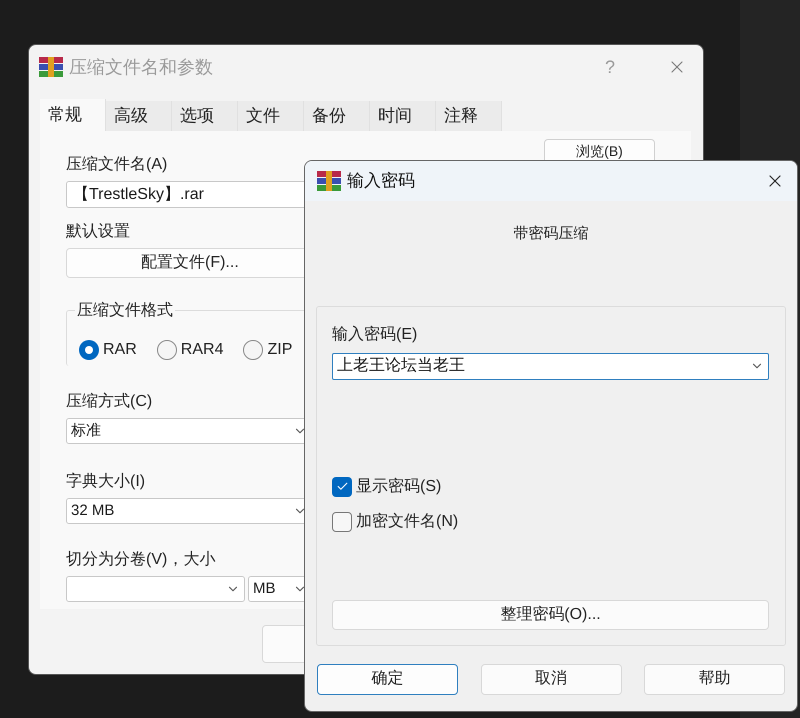  I want to click on dialog-heading: 带密码压缩, so click(551, 234).